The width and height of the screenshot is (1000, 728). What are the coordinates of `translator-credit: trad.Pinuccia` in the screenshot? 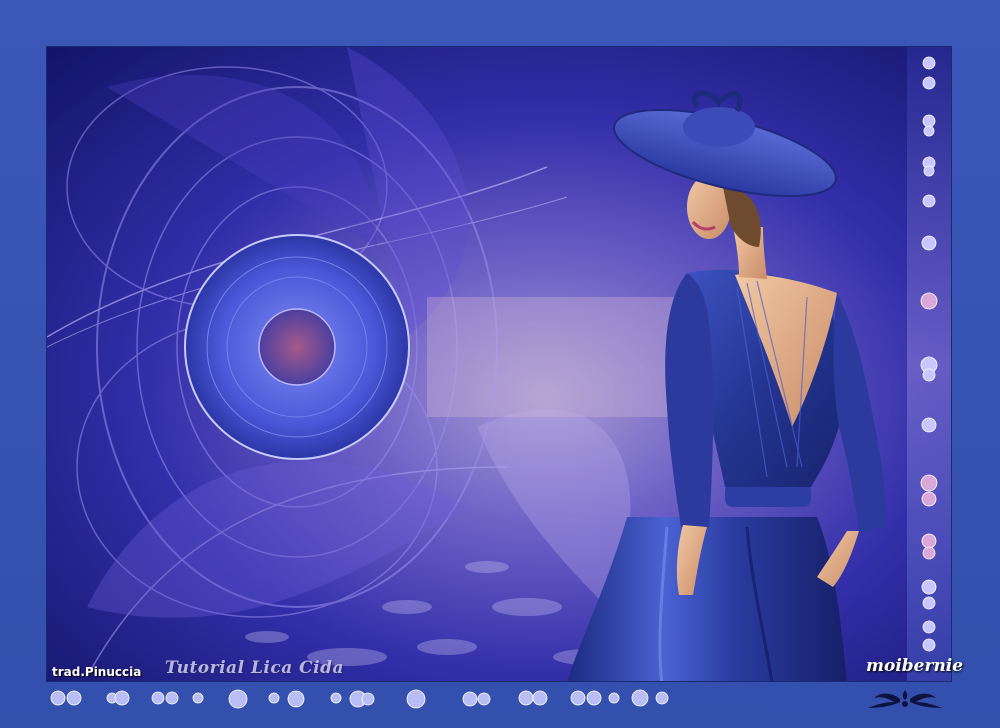 It's located at (97, 672).